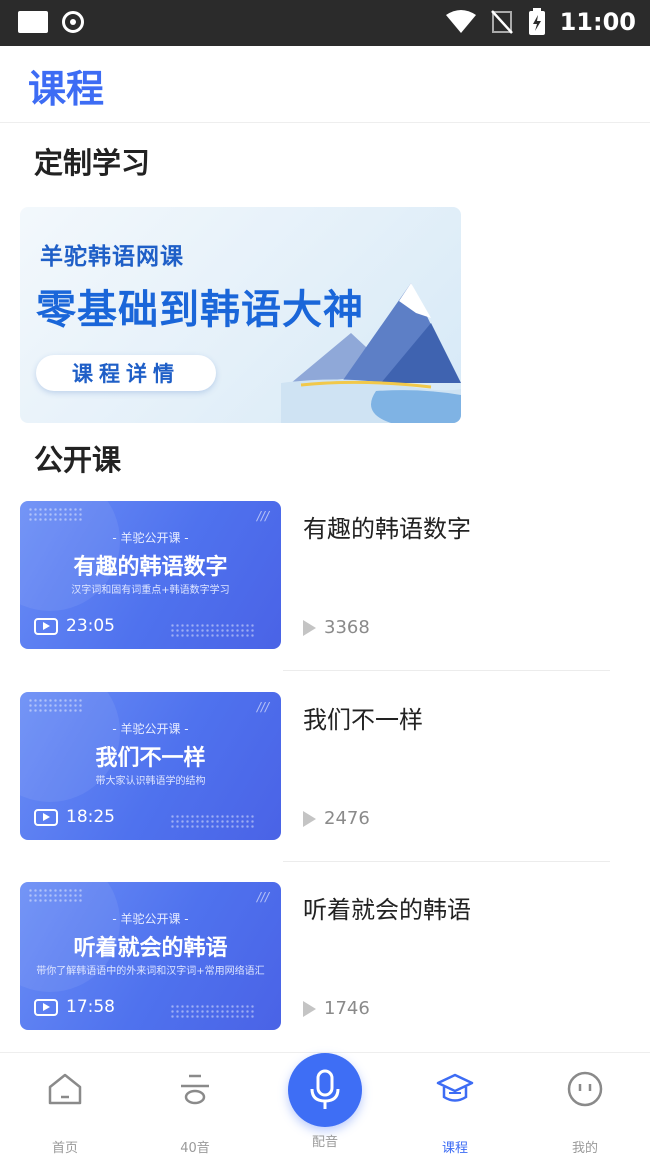  What do you see at coordinates (126, 373) in the screenshot?
I see `course-details-button: 课程详情` at bounding box center [126, 373].